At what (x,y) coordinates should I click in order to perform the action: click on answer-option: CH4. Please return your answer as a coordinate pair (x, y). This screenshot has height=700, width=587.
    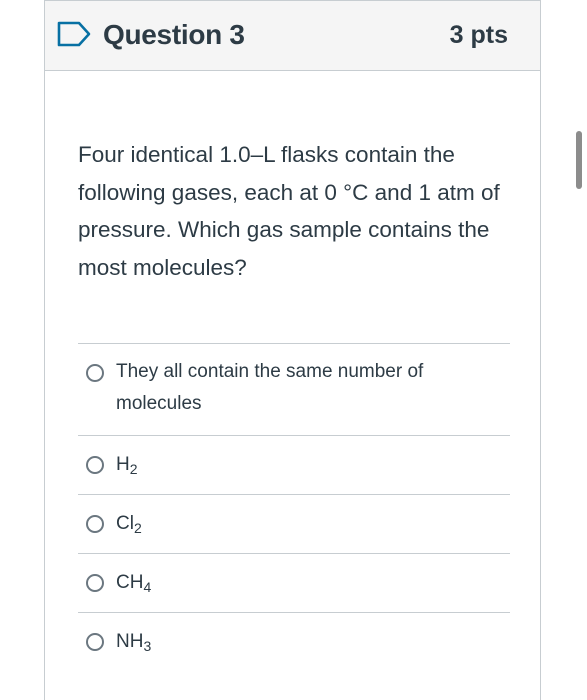
    Looking at the image, I should click on (294, 582).